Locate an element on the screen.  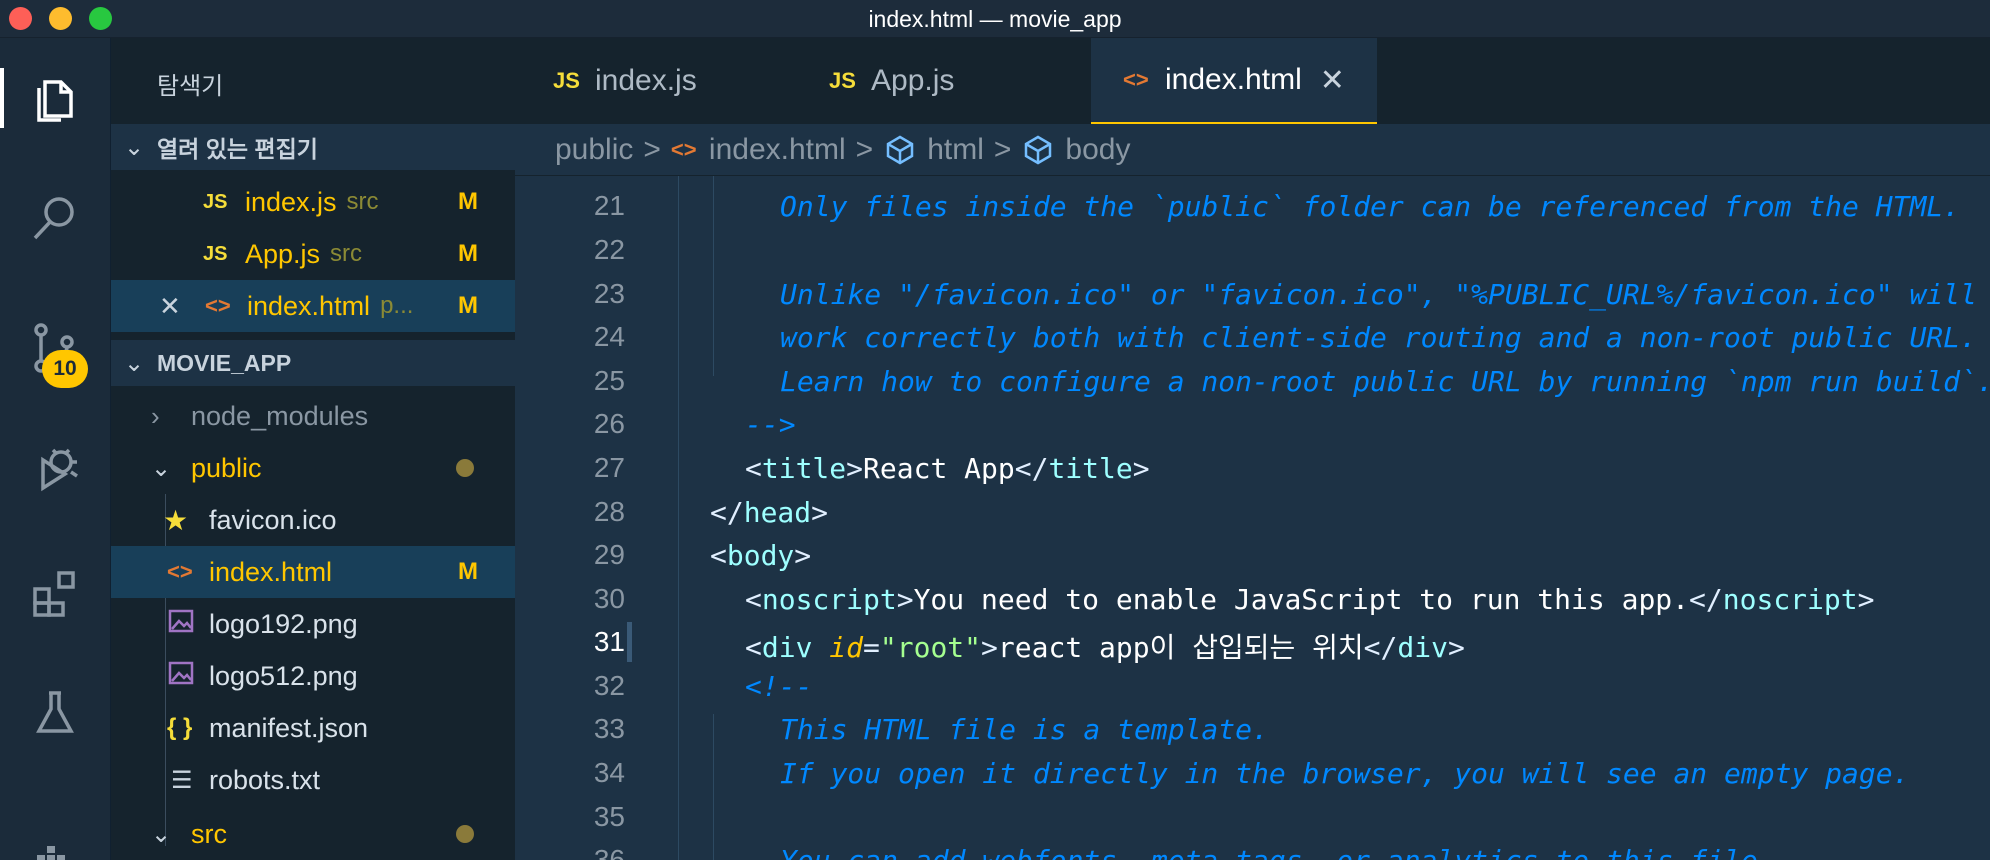
line-number: 26 is located at coordinates (609, 423).